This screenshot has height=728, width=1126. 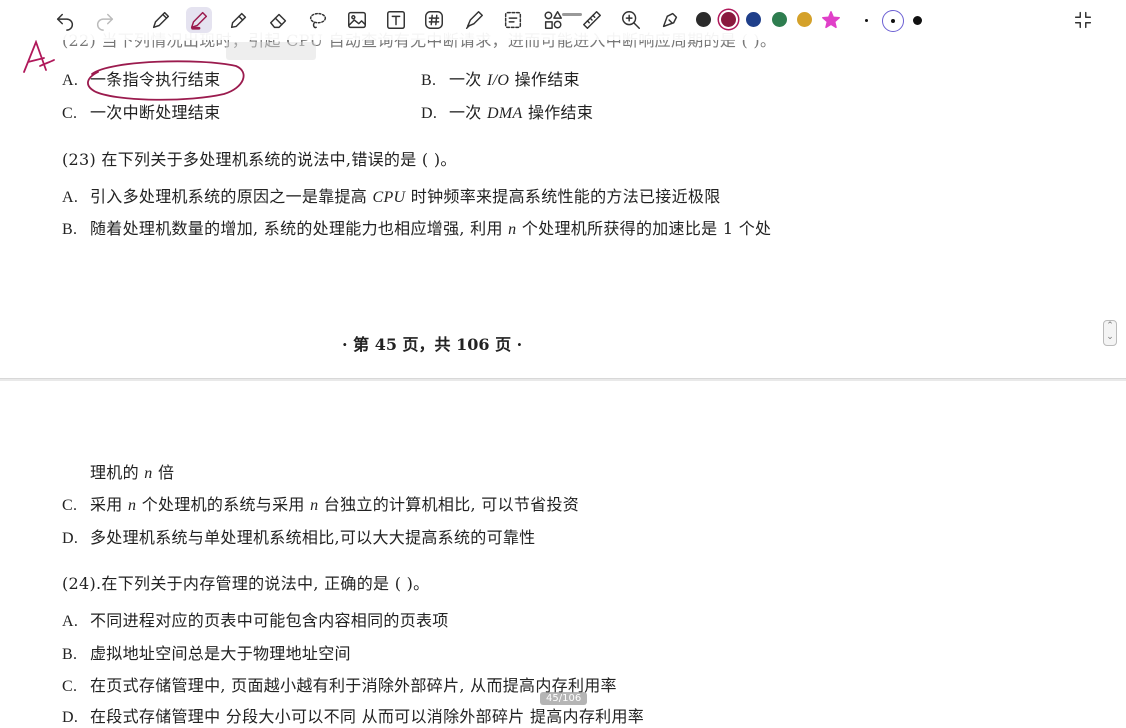 I want to click on sticker-icon, so click(x=670, y=20).